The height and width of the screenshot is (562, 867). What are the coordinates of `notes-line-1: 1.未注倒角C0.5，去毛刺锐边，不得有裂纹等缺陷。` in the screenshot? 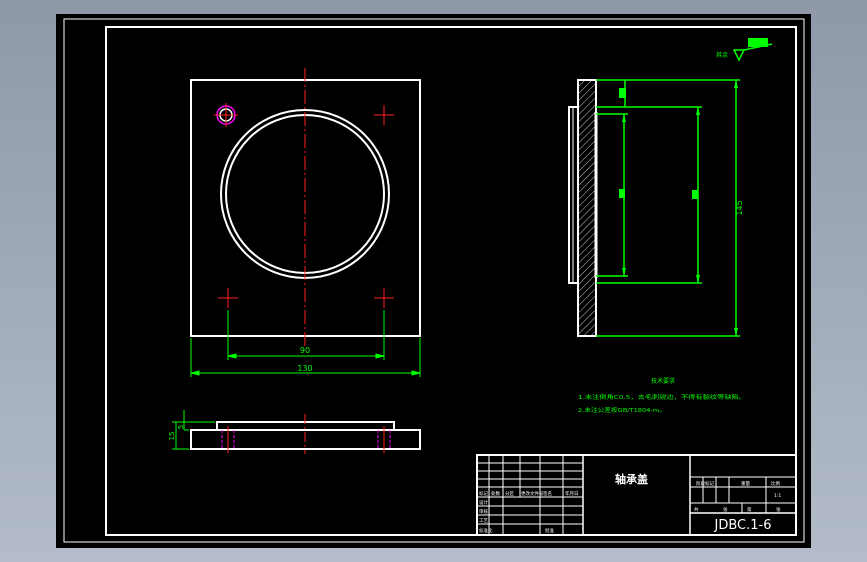 It's located at (662, 397).